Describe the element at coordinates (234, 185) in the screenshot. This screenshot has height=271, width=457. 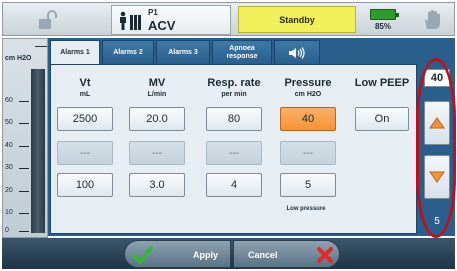
I see `resp-rate-low-button: 4` at that location.